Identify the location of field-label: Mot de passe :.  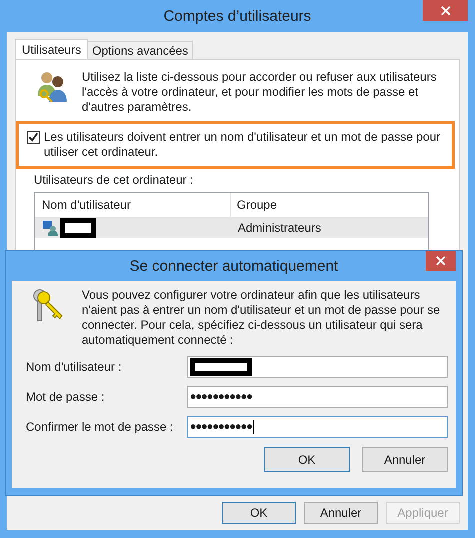
(66, 397).